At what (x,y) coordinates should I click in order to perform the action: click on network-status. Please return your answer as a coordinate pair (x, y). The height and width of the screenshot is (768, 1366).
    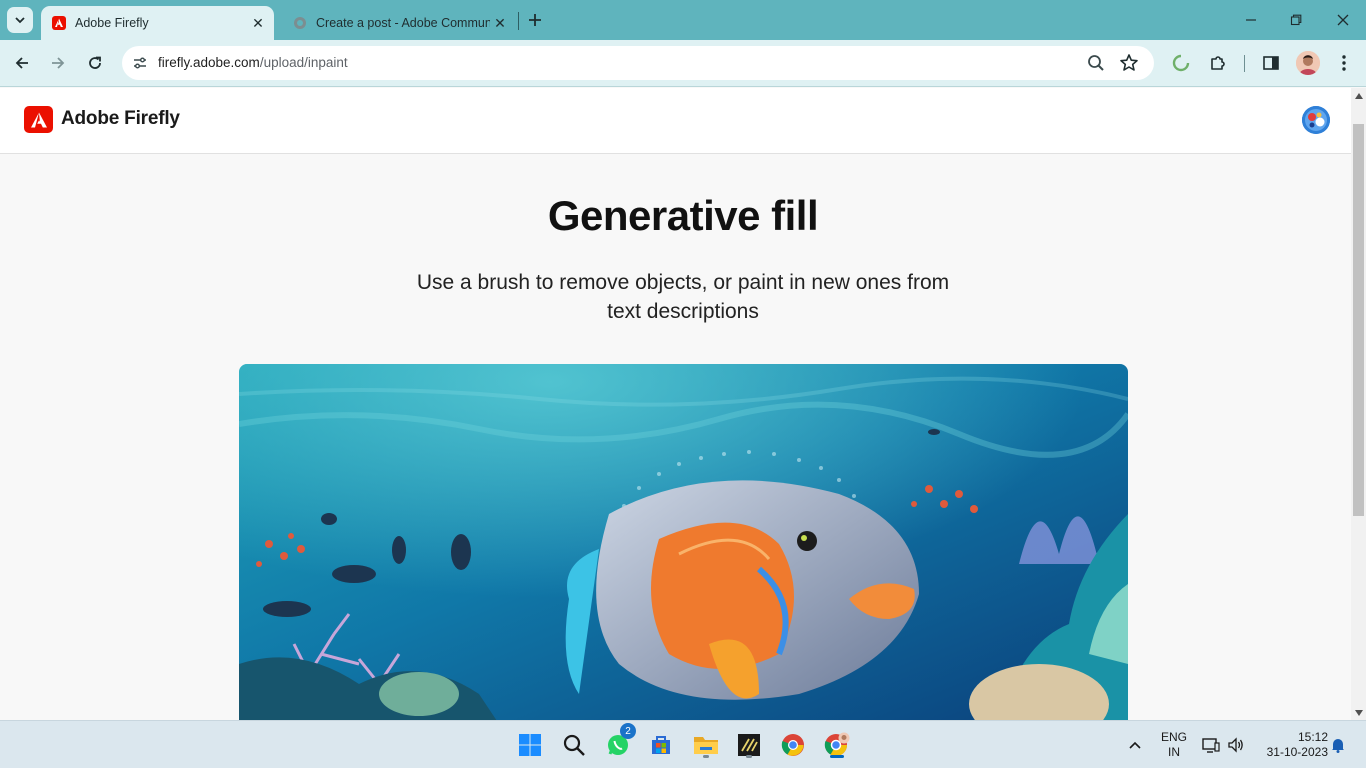
    Looking at the image, I should click on (1211, 745).